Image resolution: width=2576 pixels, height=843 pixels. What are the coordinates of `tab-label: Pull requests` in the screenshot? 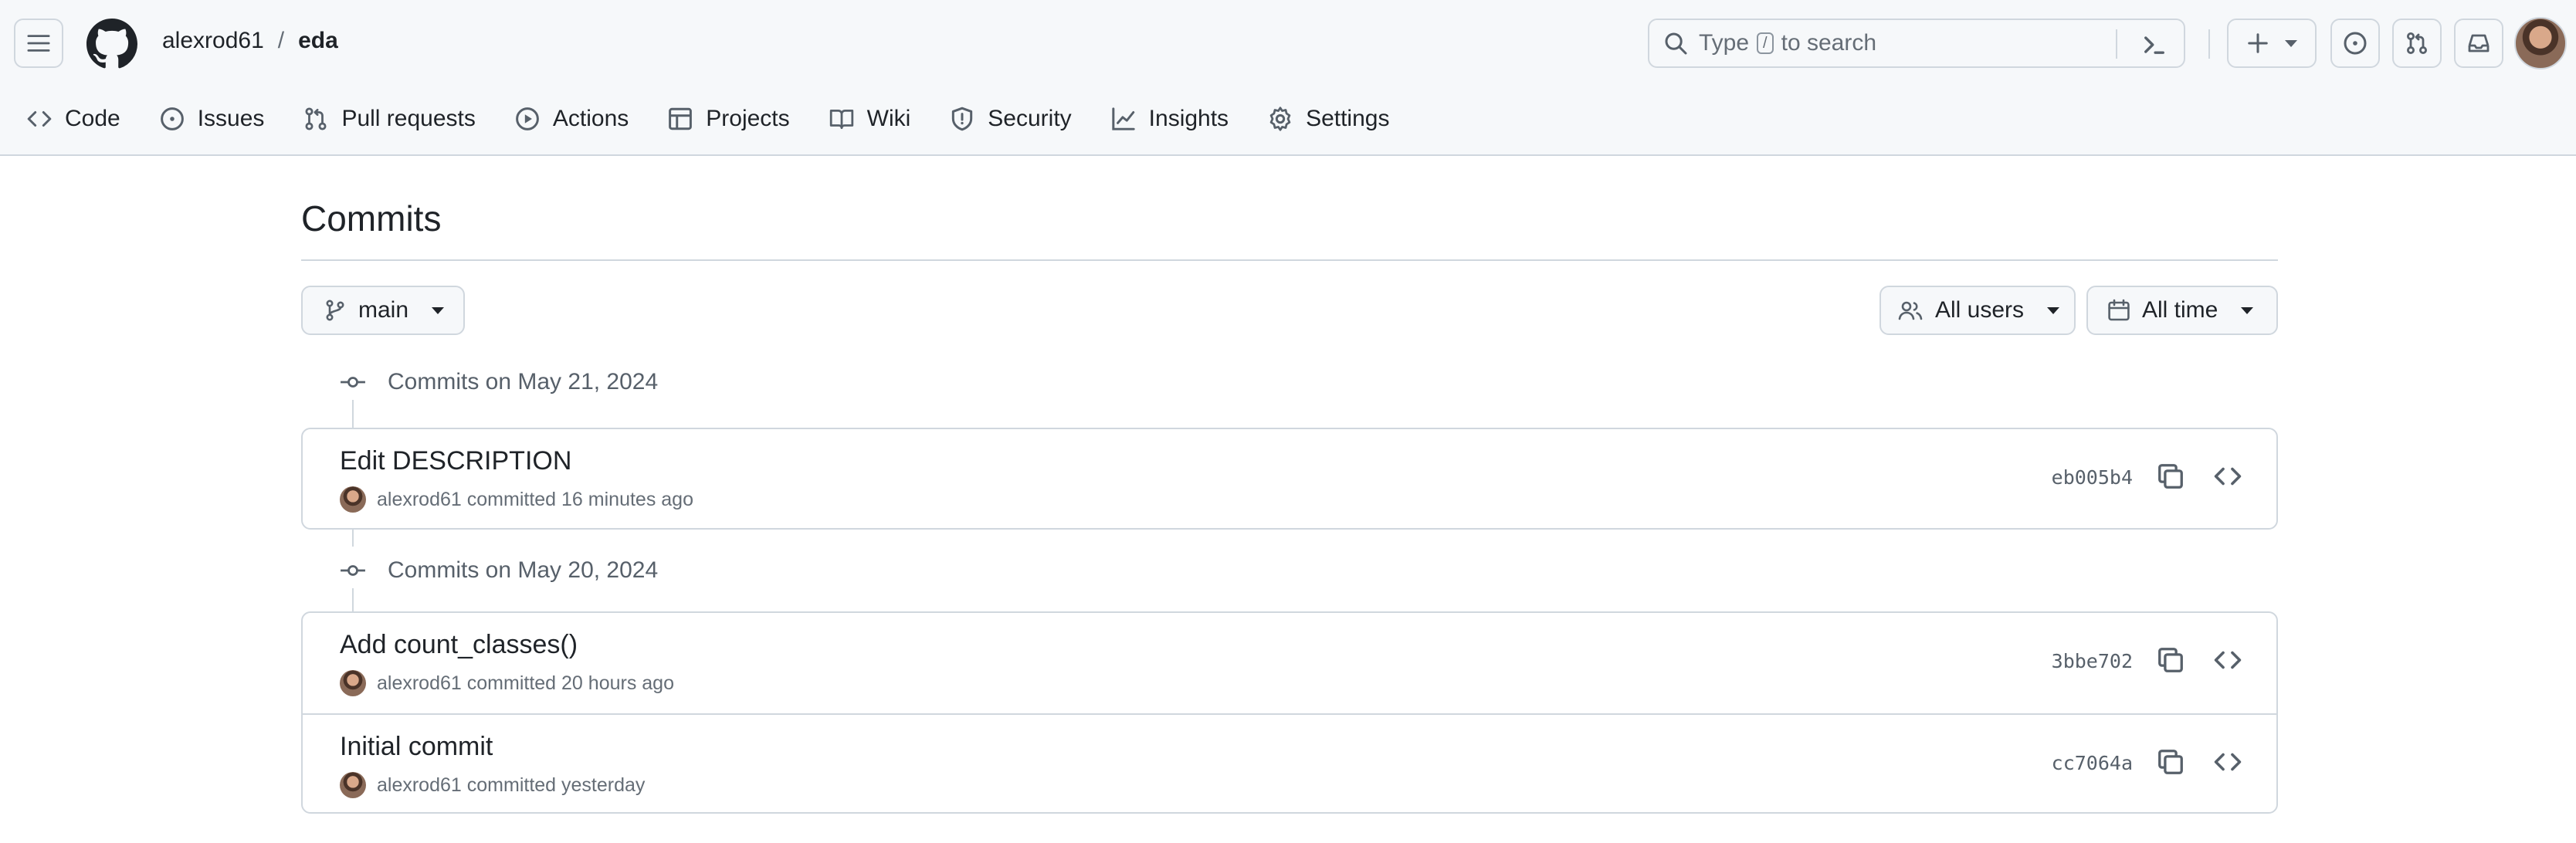 It's located at (408, 118).